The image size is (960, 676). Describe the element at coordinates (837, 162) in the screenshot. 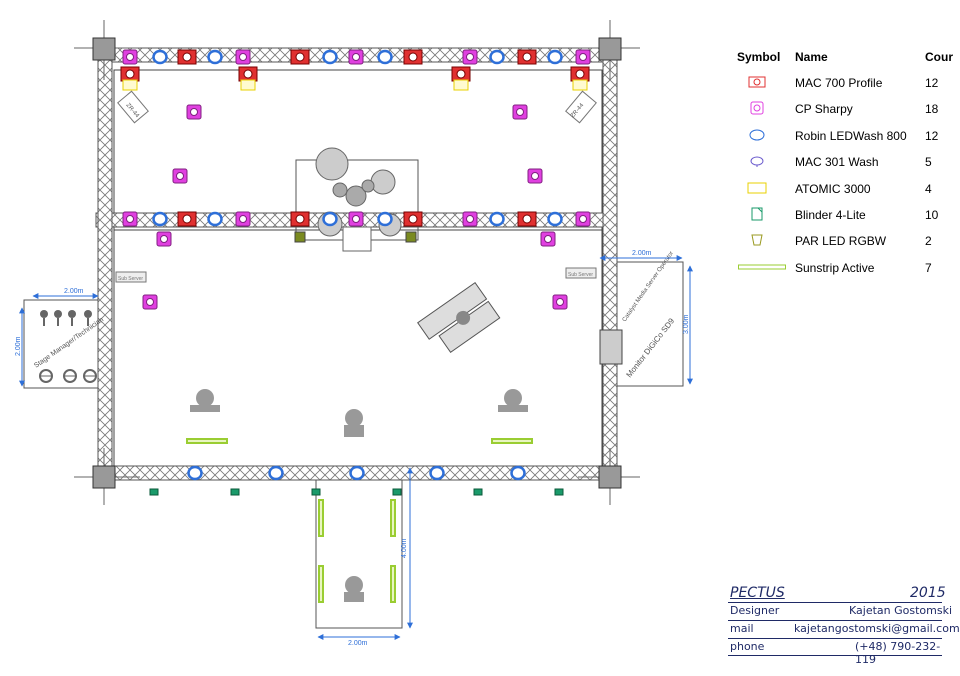

I see `legend-item-name: MAC 301 Wash` at that location.